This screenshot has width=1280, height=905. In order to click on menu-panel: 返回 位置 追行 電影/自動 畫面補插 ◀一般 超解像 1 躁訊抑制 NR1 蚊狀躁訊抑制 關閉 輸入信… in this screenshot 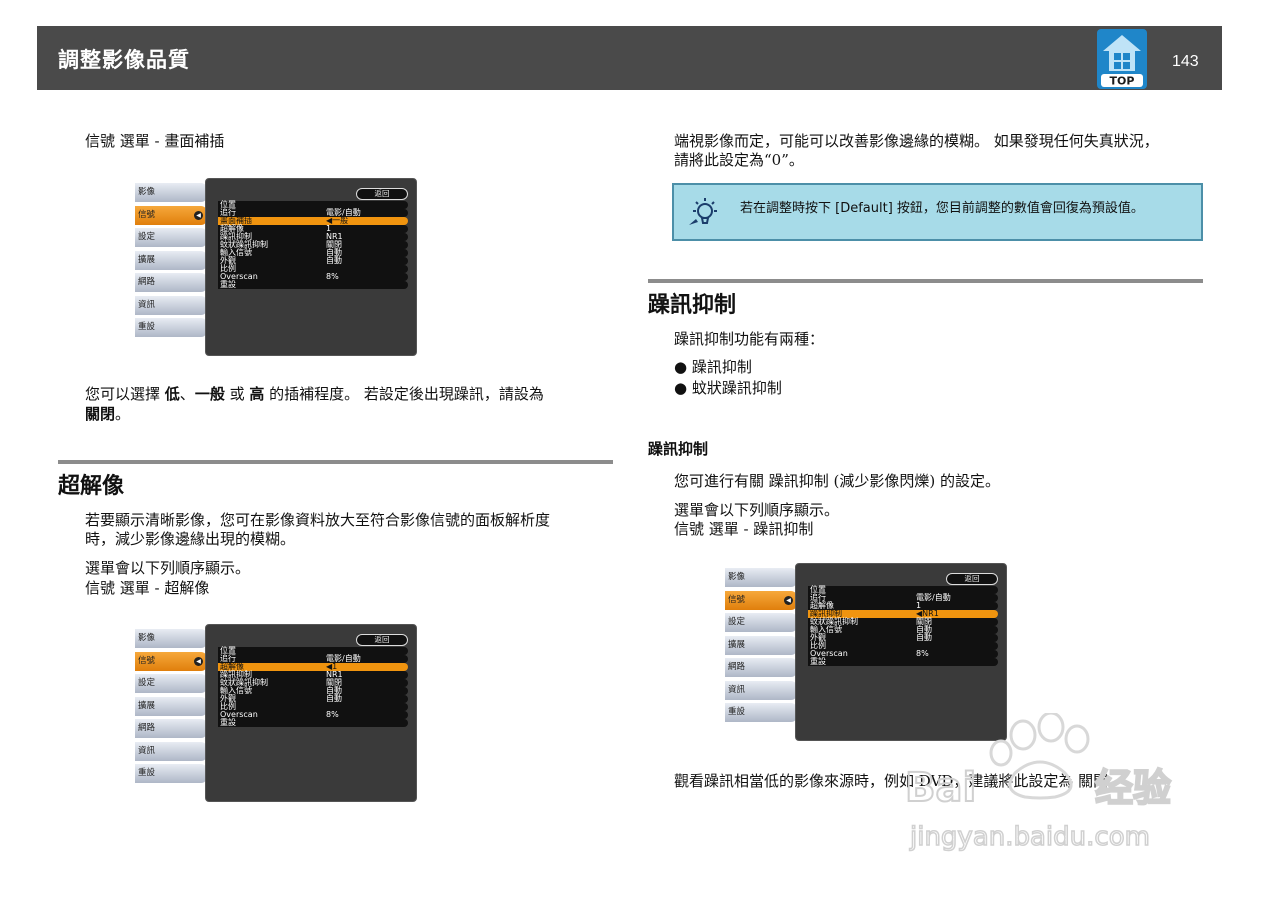, I will do `click(311, 267)`.